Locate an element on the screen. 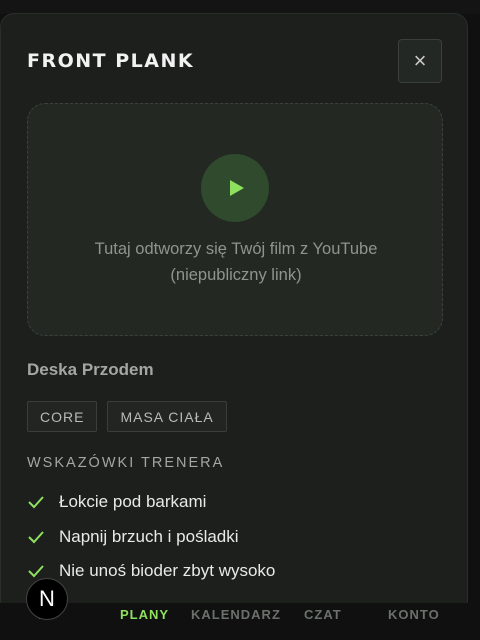  play-button is located at coordinates (235, 188).